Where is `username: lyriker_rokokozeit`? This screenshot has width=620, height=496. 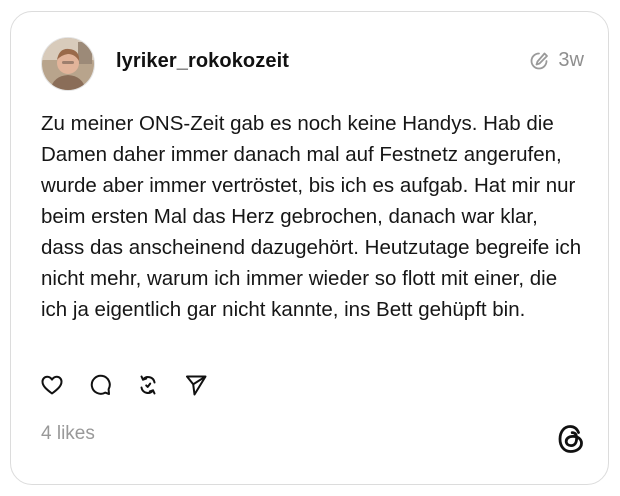
username: lyriker_rokokozeit is located at coordinates (202, 61).